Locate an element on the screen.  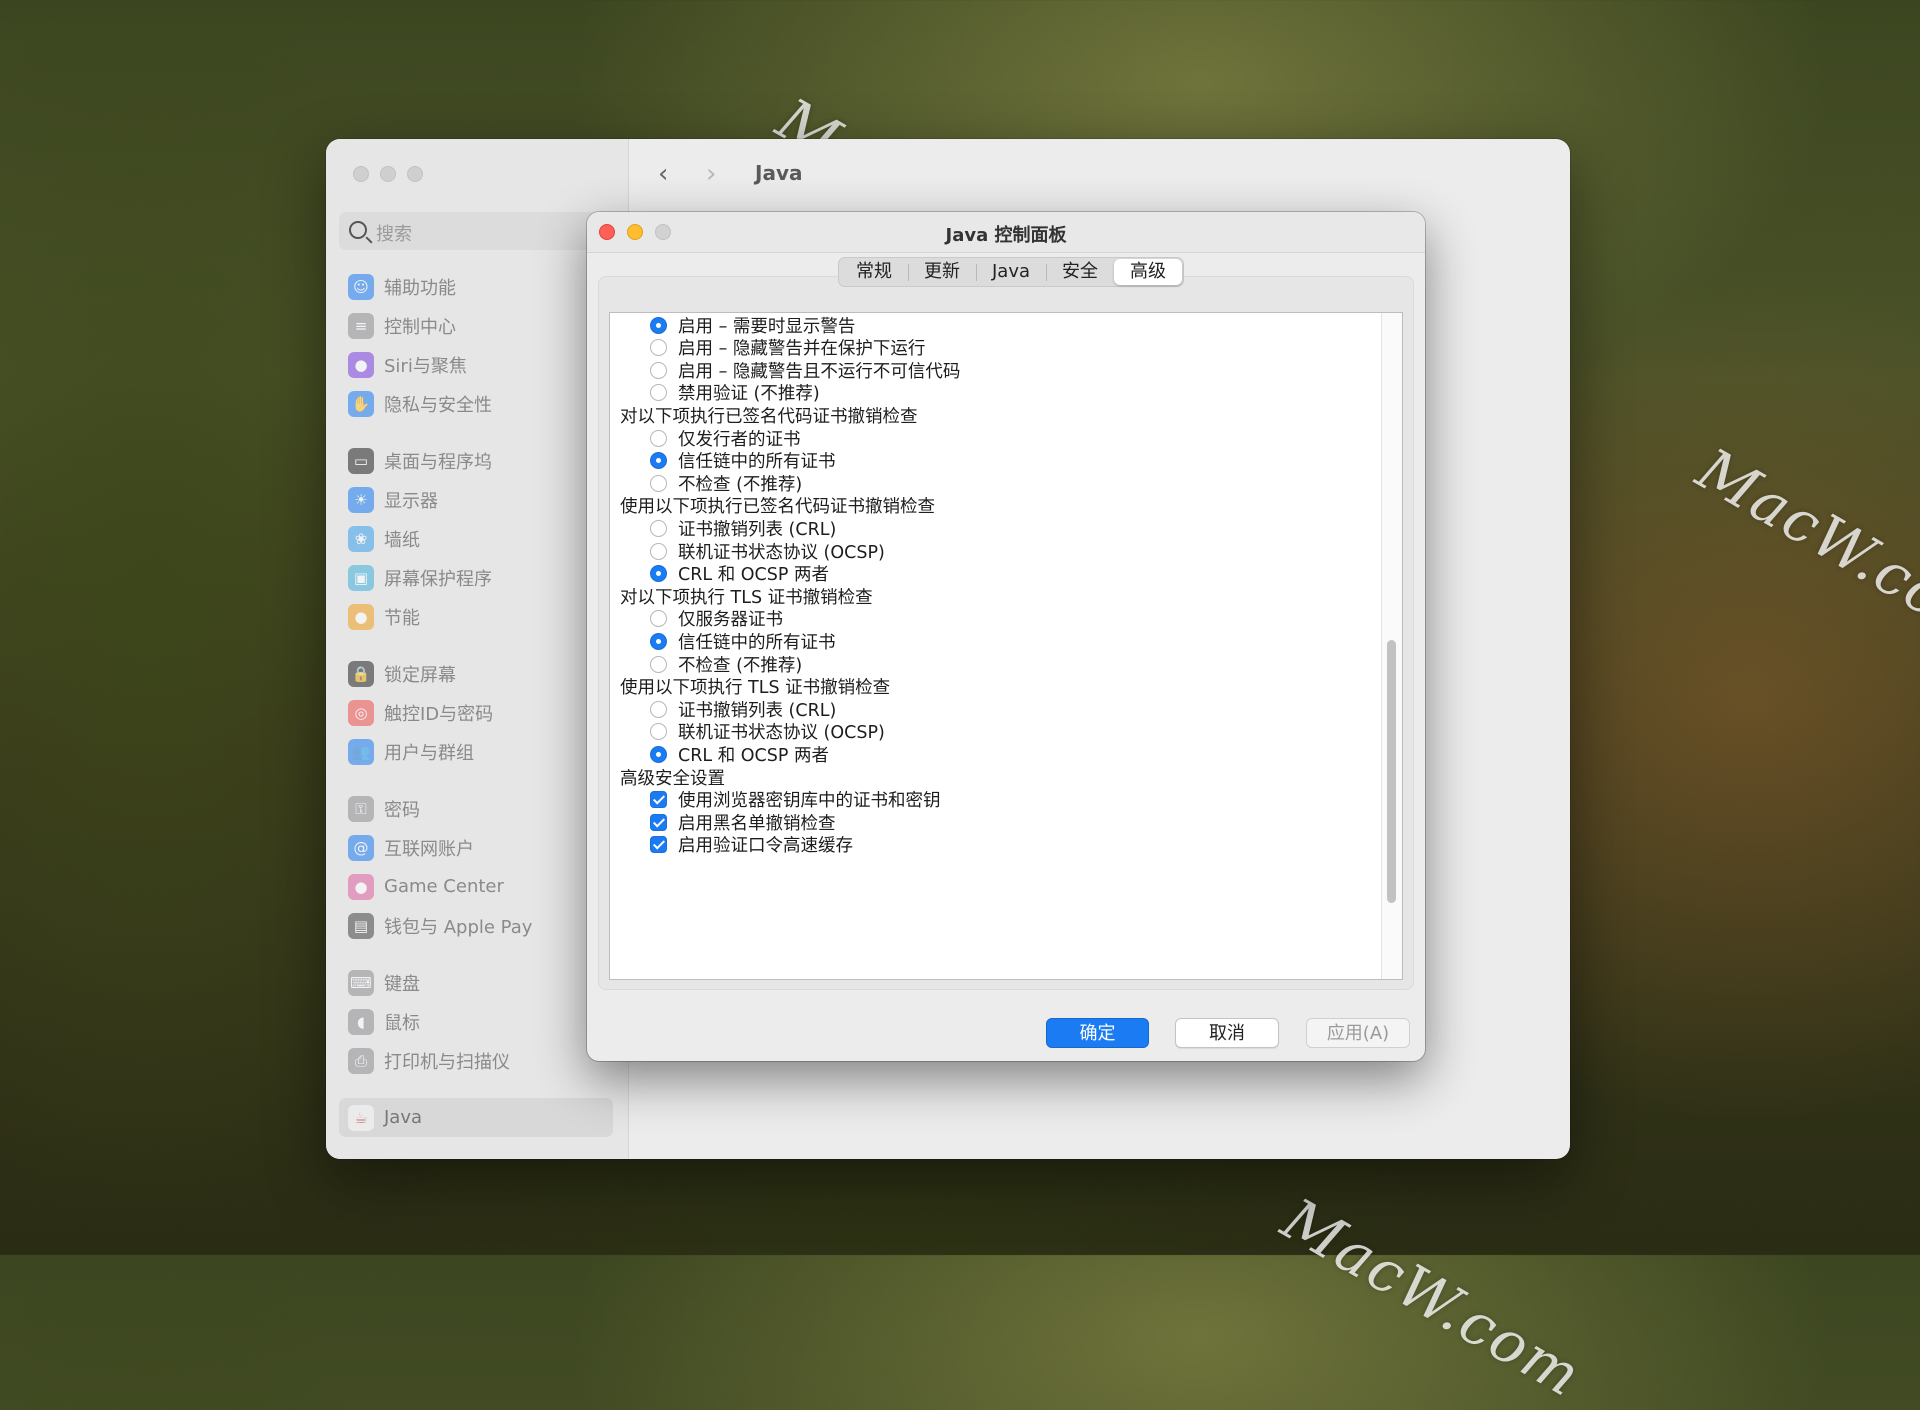
sidebar-item: ☺ 辅助功能 is located at coordinates (477, 286).